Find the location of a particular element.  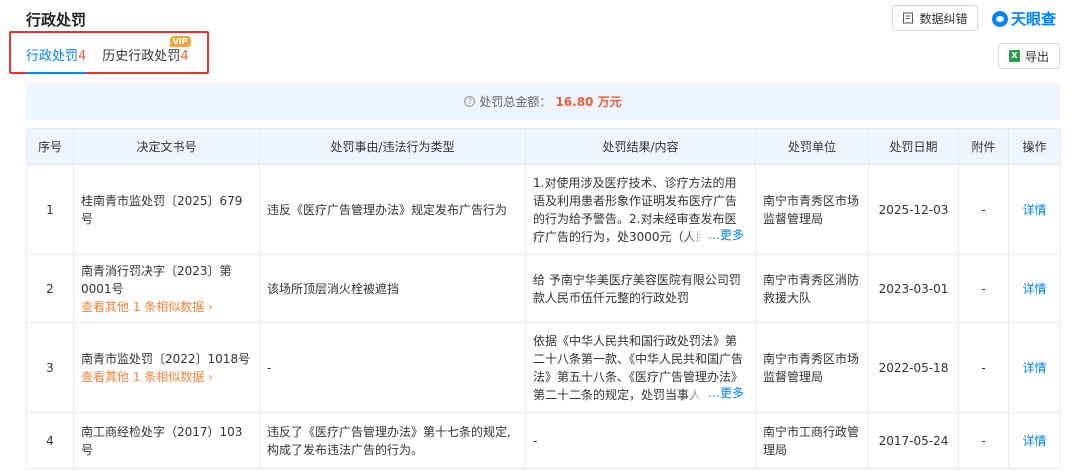

doc-number: 桂南青市监处罚〔2025〕679号 is located at coordinates (162, 209).